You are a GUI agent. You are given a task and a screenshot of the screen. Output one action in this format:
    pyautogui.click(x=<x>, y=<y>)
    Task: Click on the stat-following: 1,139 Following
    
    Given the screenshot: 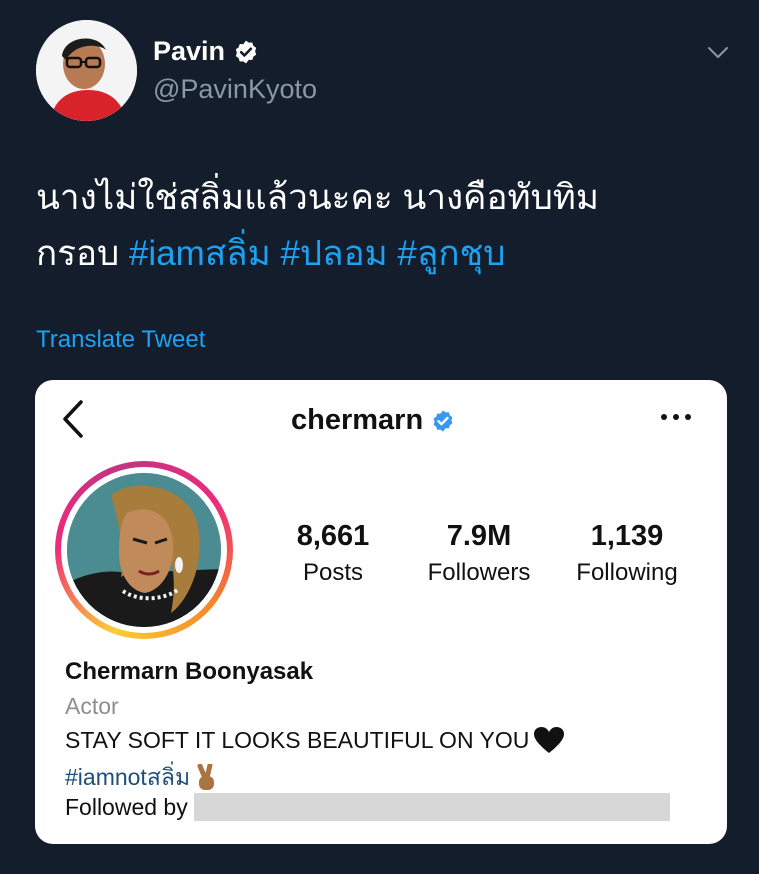 What is the action you would take?
    pyautogui.click(x=627, y=553)
    